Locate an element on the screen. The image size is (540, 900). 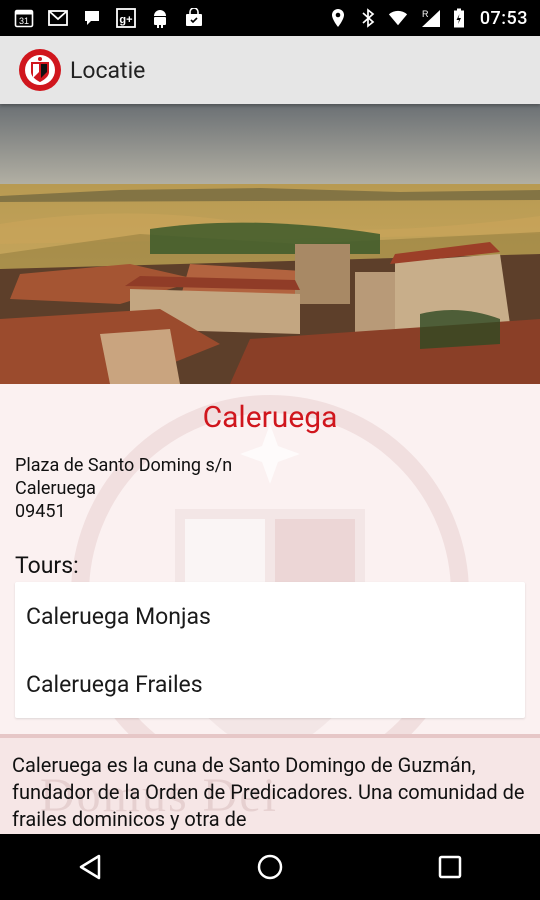
tours-heading: Tours: is located at coordinates (47, 565).